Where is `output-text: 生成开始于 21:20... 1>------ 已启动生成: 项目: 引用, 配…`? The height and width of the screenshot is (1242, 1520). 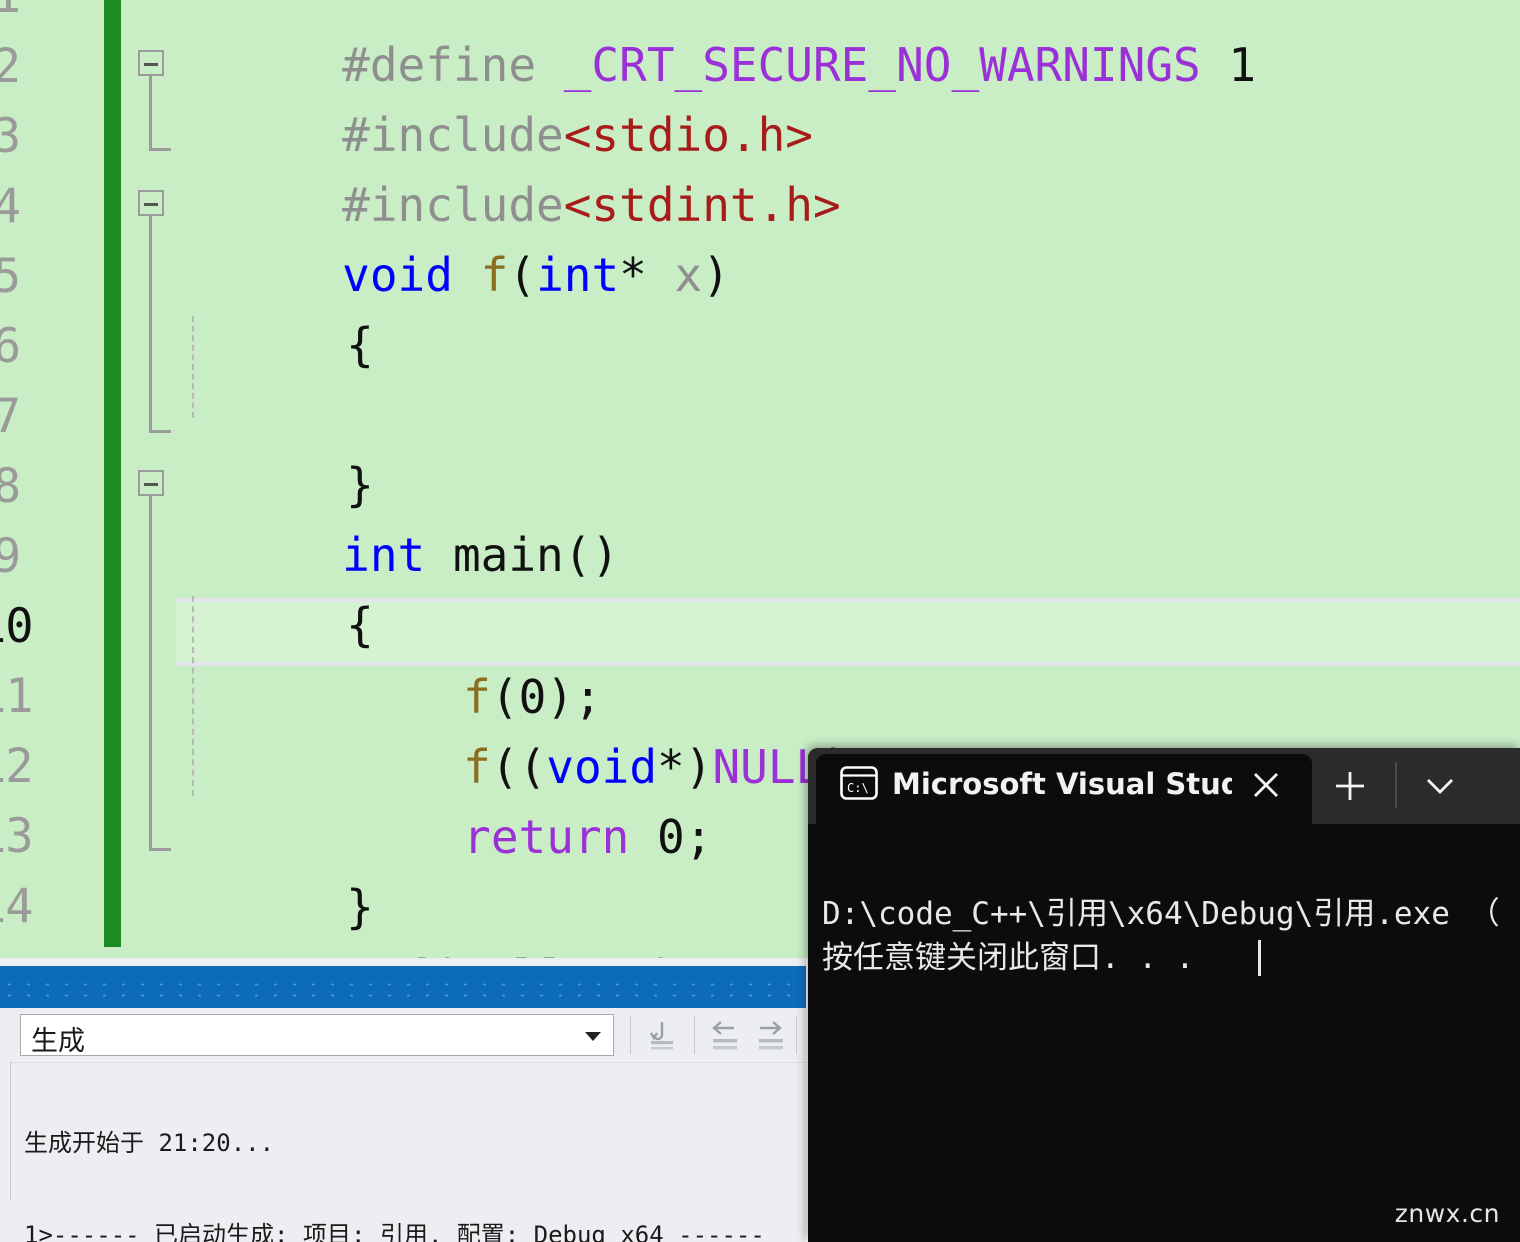
output-text: 生成开始于 21:20... 1>------ 已启动生成: 项目: 引用, 配… is located at coordinates (403, 1152).